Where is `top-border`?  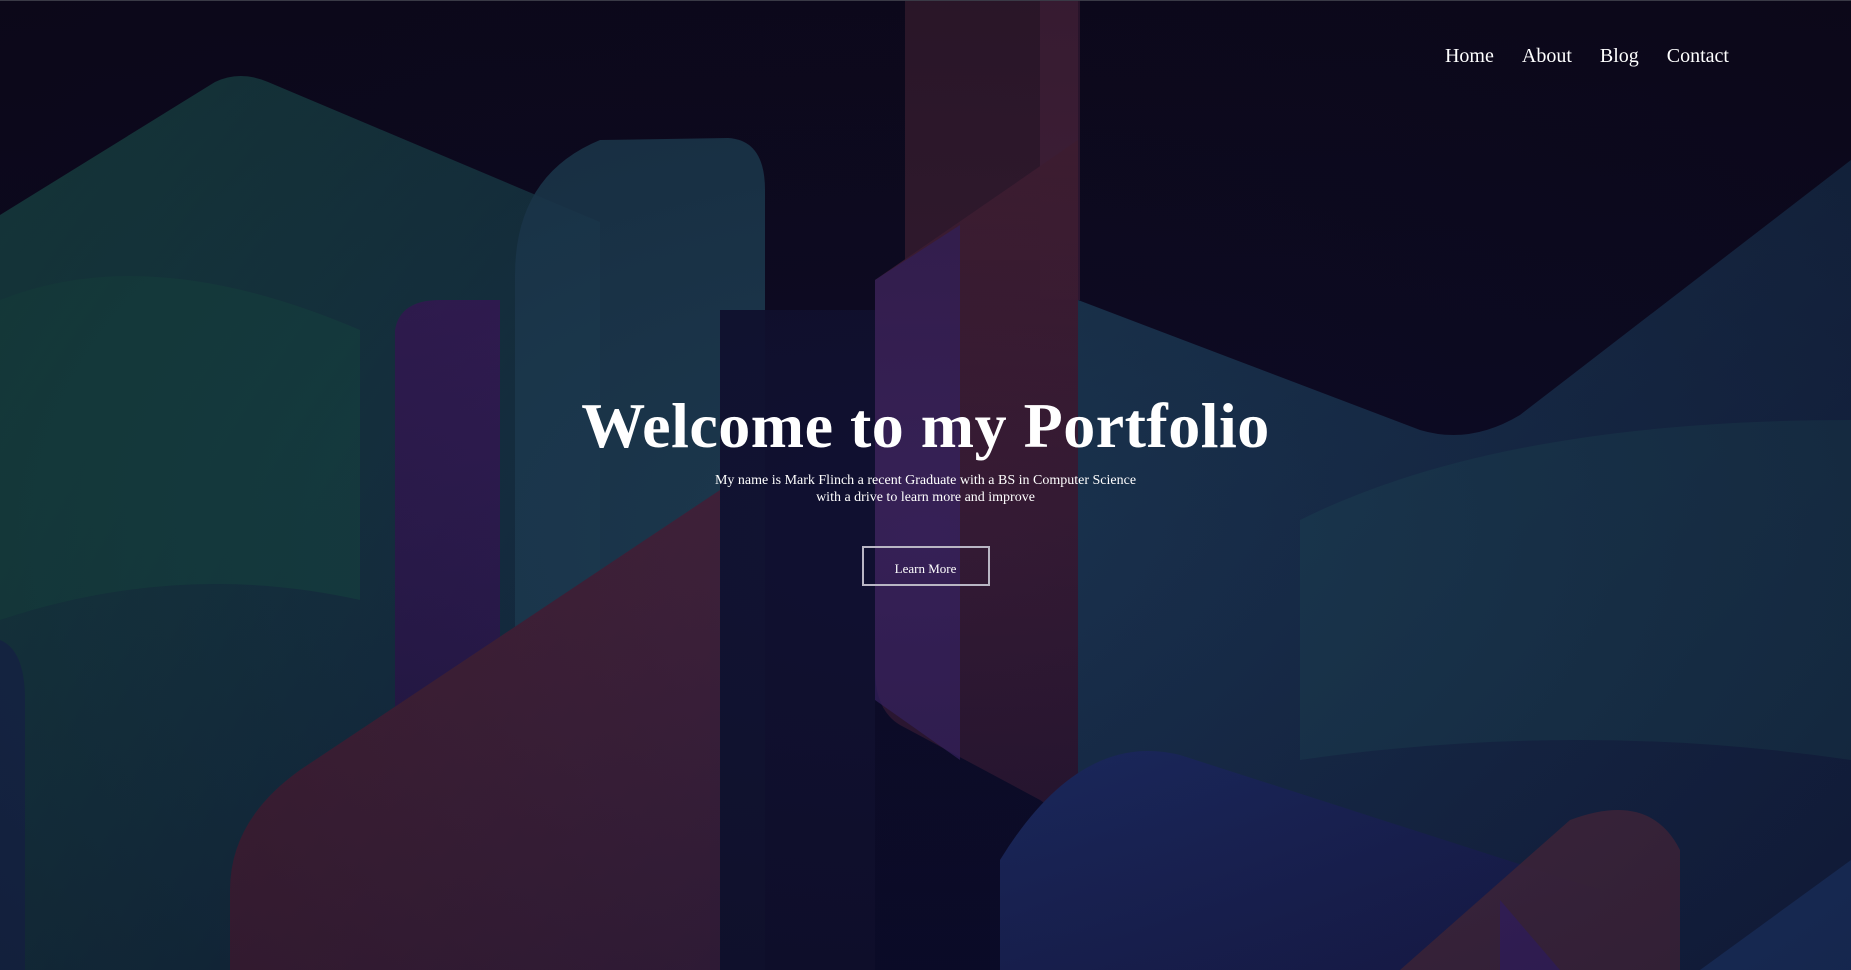 top-border is located at coordinates (925, 0).